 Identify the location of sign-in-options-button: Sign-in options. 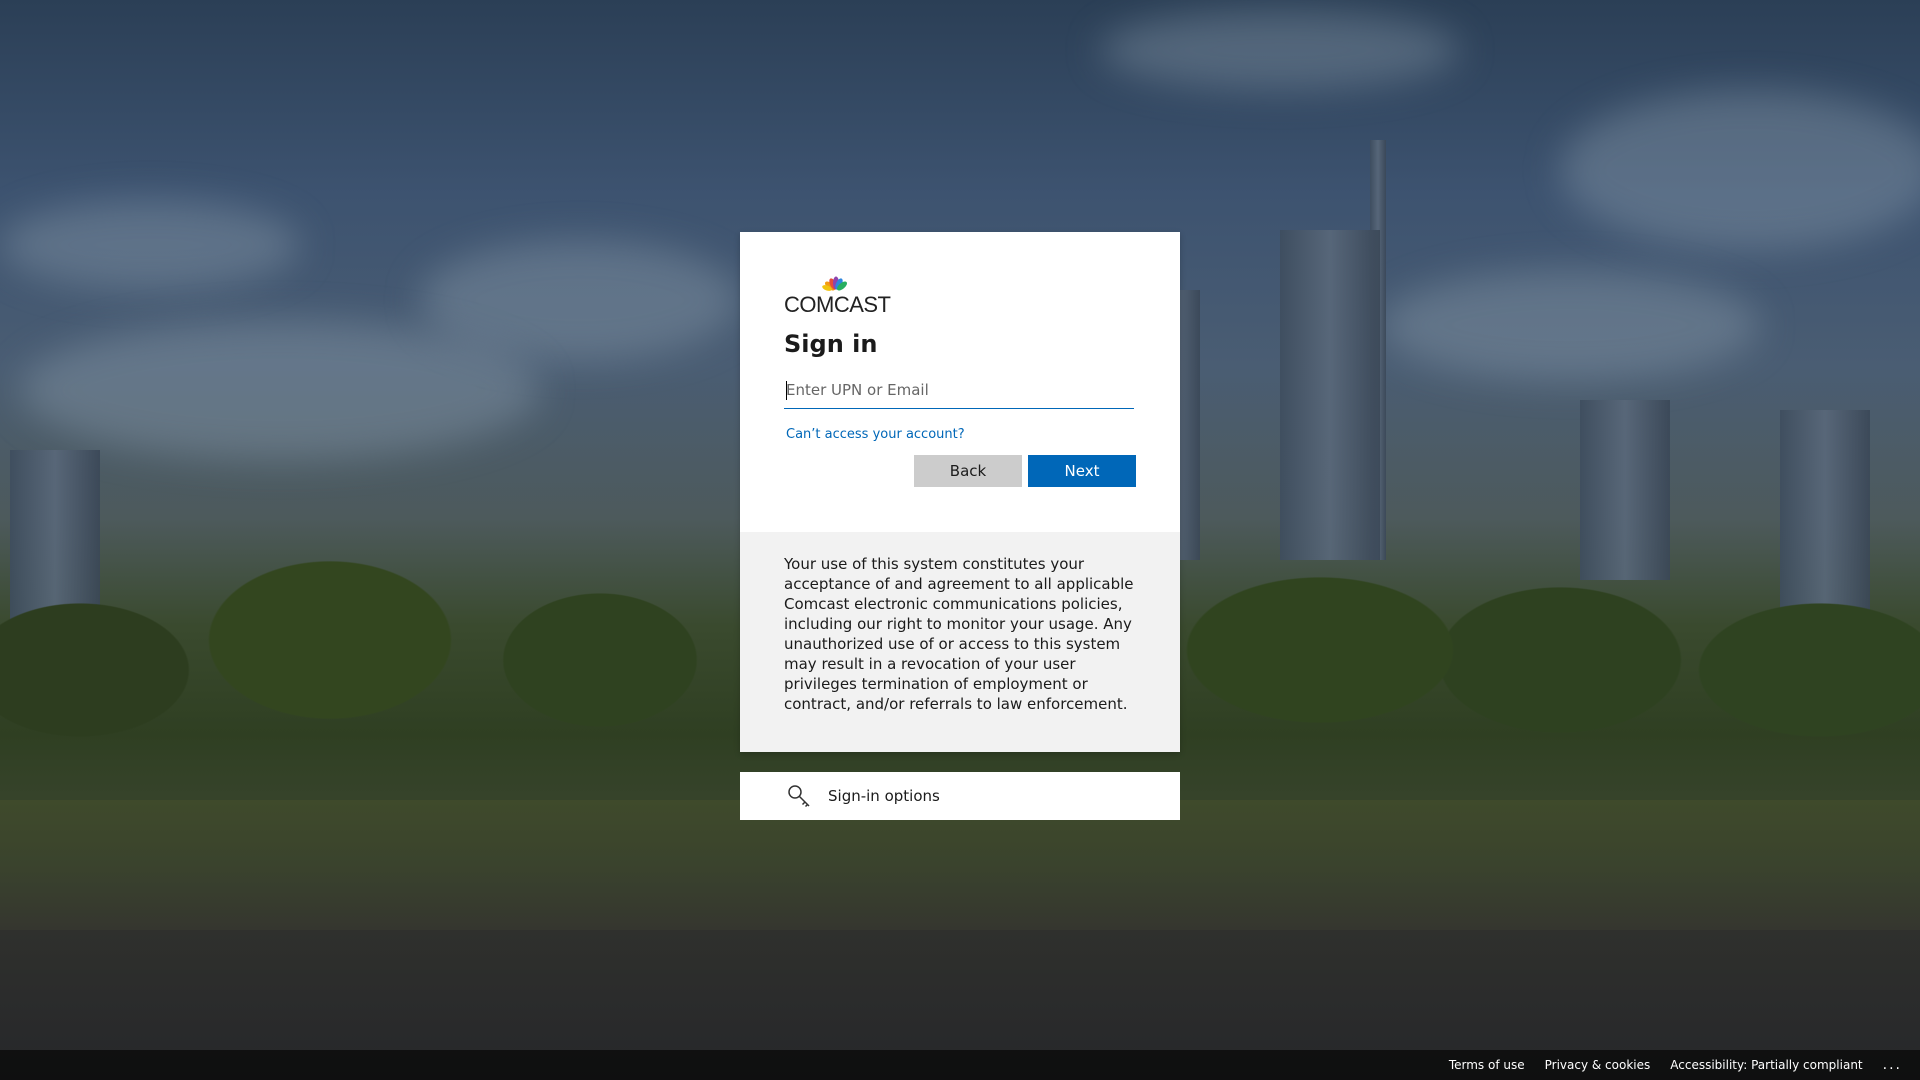
(960, 796).